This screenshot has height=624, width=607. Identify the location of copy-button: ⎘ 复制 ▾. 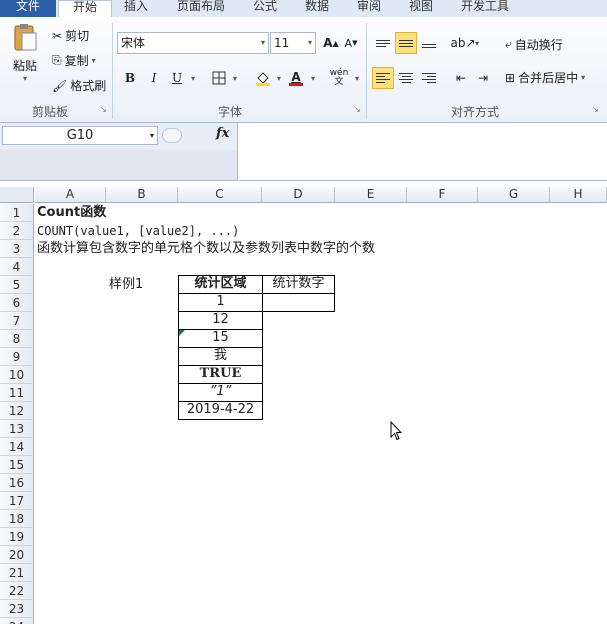
(74, 60).